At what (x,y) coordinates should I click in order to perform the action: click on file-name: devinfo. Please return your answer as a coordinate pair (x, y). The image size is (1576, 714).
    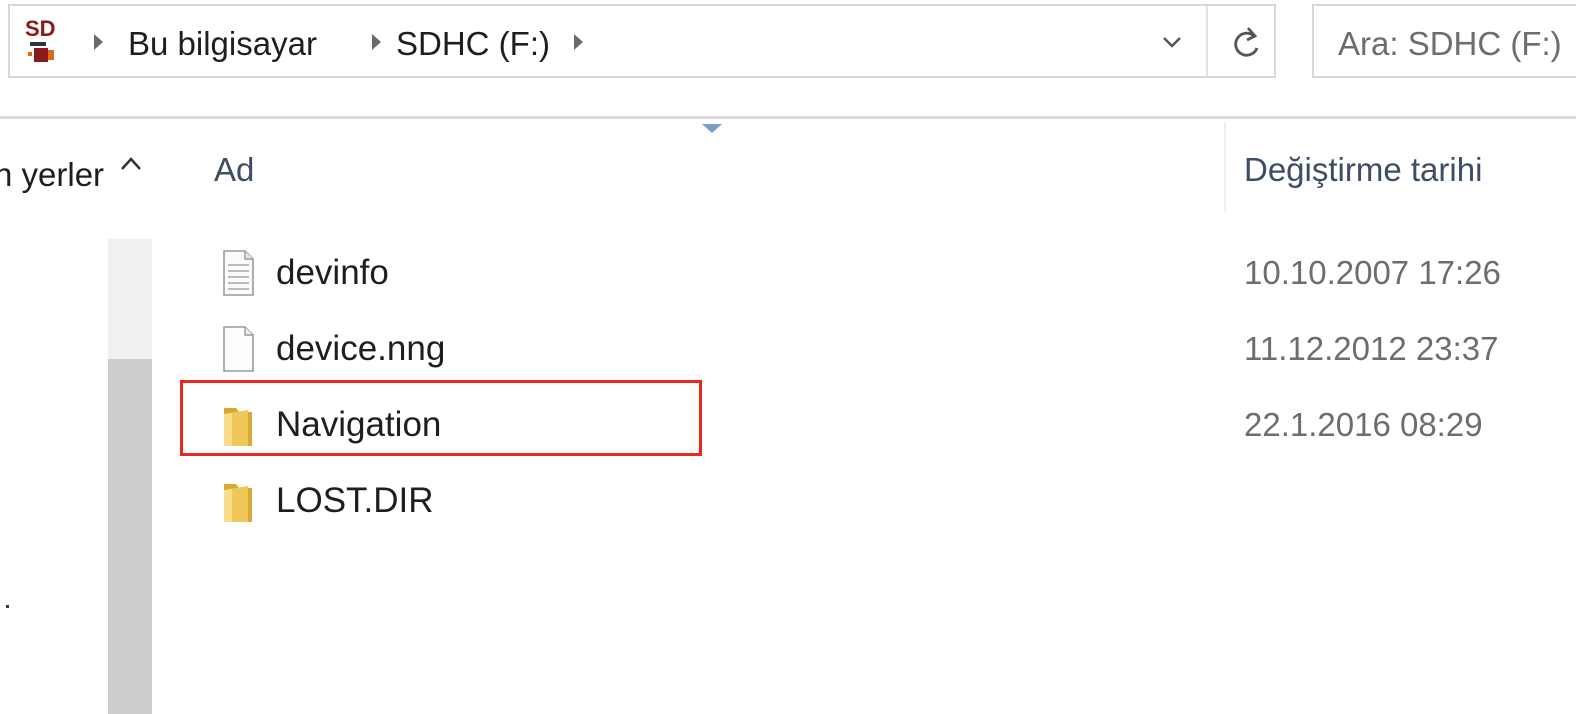
    Looking at the image, I should click on (332, 272).